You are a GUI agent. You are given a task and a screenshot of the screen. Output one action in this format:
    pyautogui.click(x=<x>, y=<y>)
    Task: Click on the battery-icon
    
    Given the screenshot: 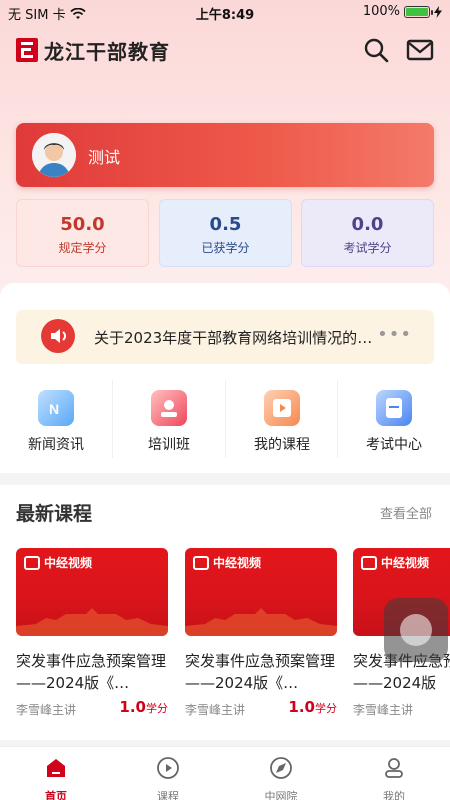 What is the action you would take?
    pyautogui.click(x=418, y=11)
    